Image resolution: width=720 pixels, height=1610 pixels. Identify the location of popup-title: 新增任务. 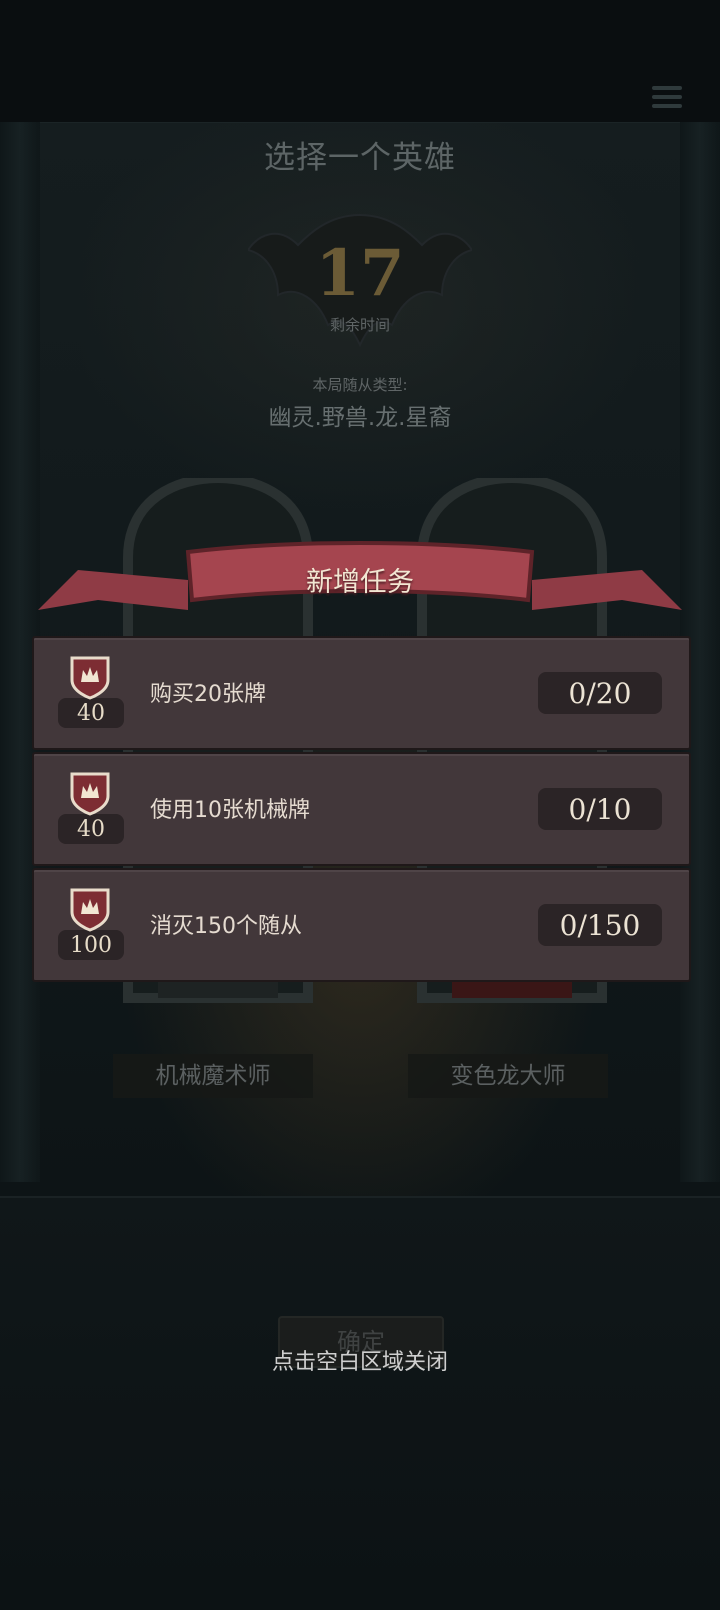
(360, 582).